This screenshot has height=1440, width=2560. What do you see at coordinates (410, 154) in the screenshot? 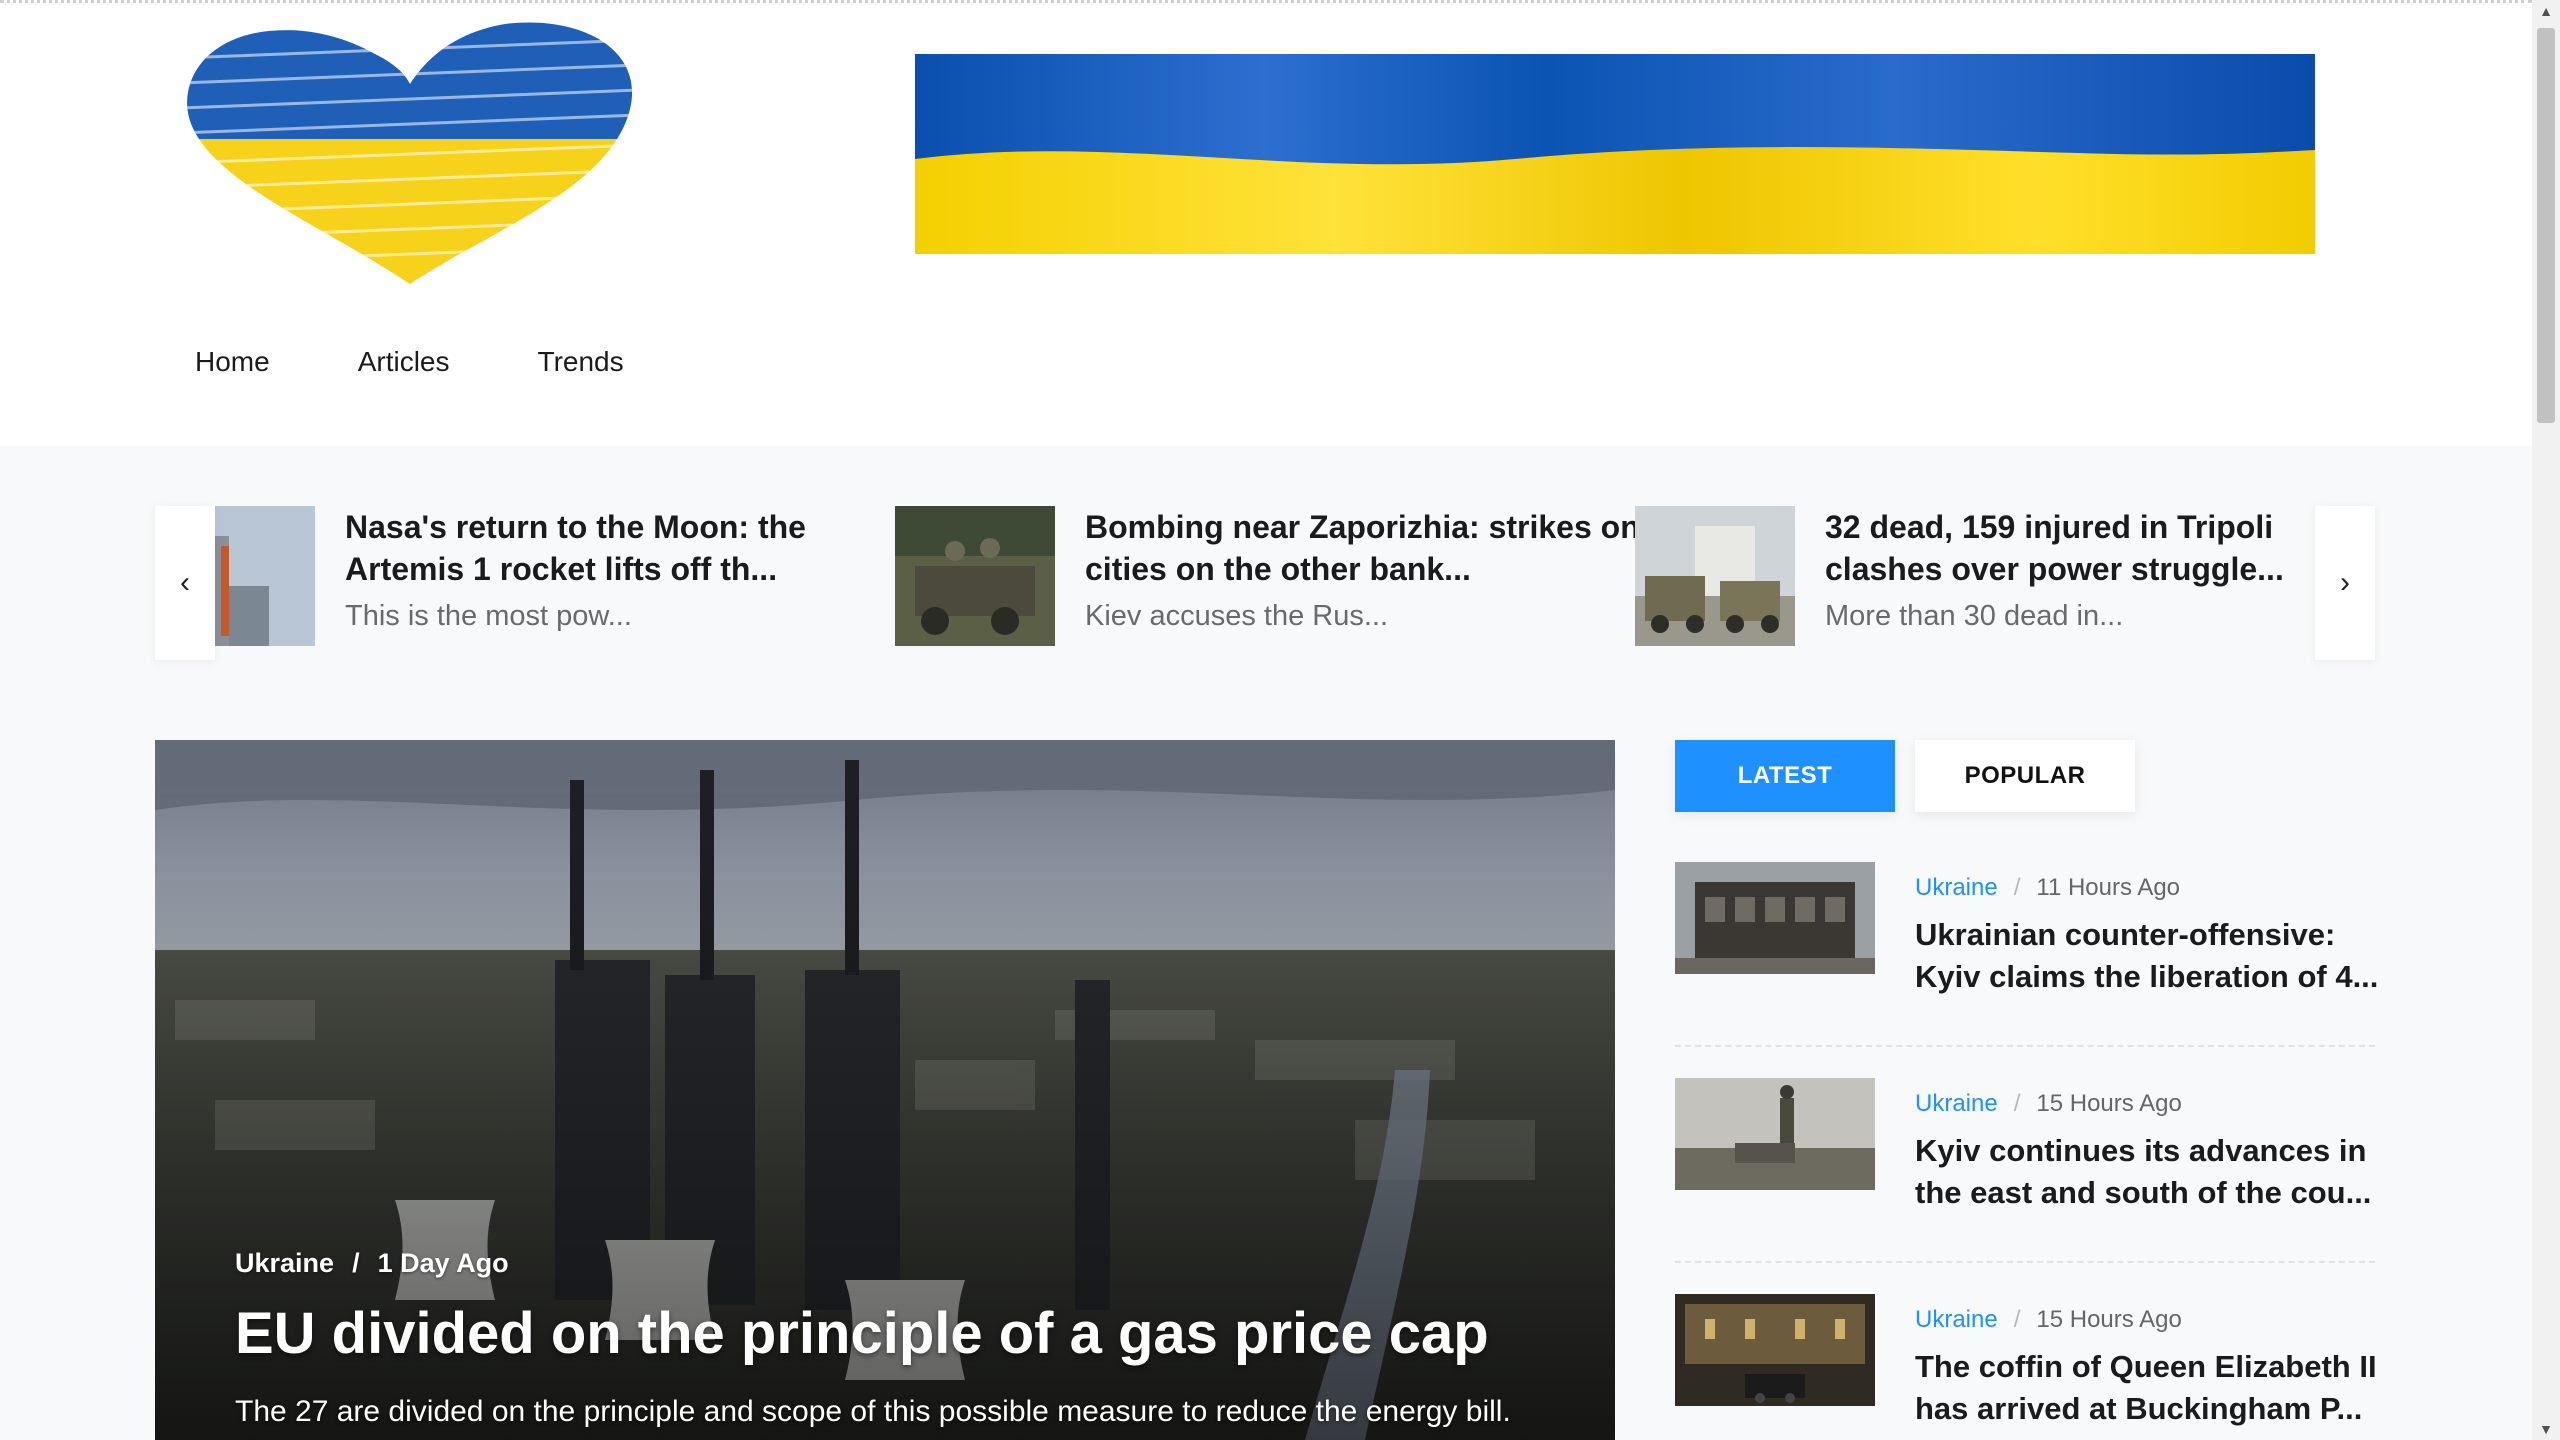
I see `ukraine-heart-logo` at bounding box center [410, 154].